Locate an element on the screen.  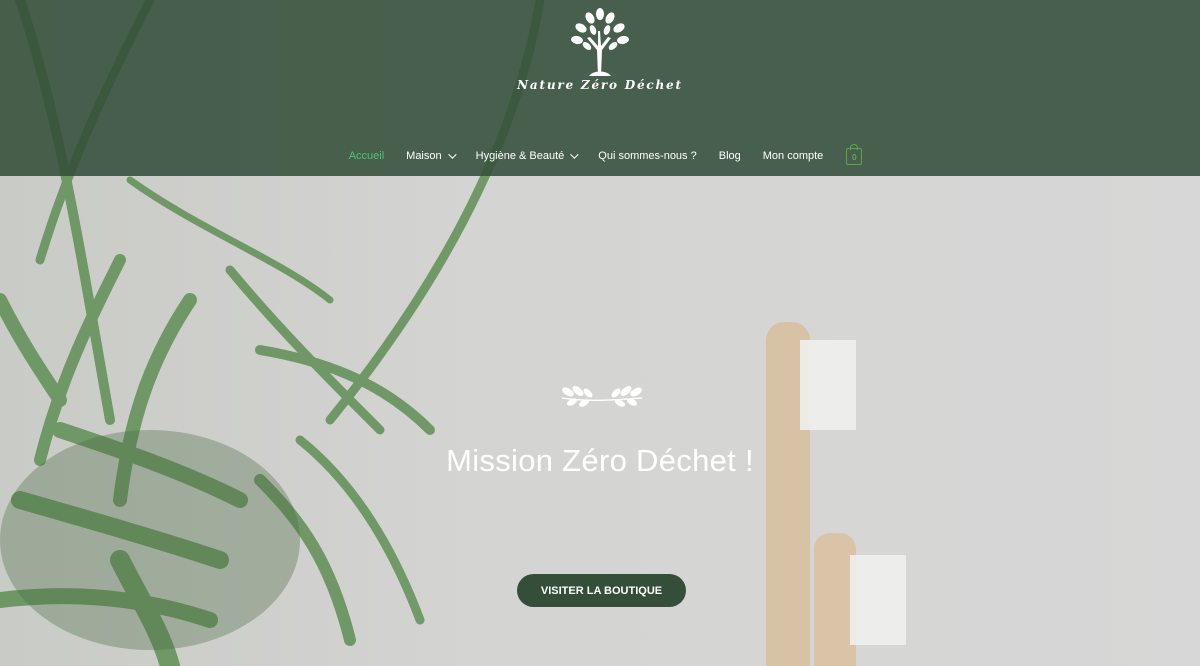
shopping-bag-icon: 0 is located at coordinates (854, 154).